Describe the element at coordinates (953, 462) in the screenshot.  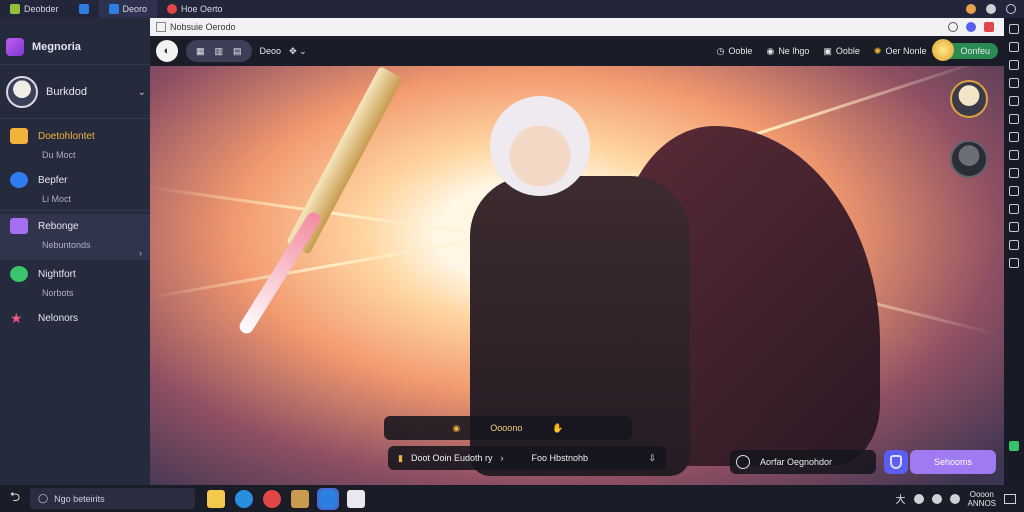
I see `action-button: Sehooms` at that location.